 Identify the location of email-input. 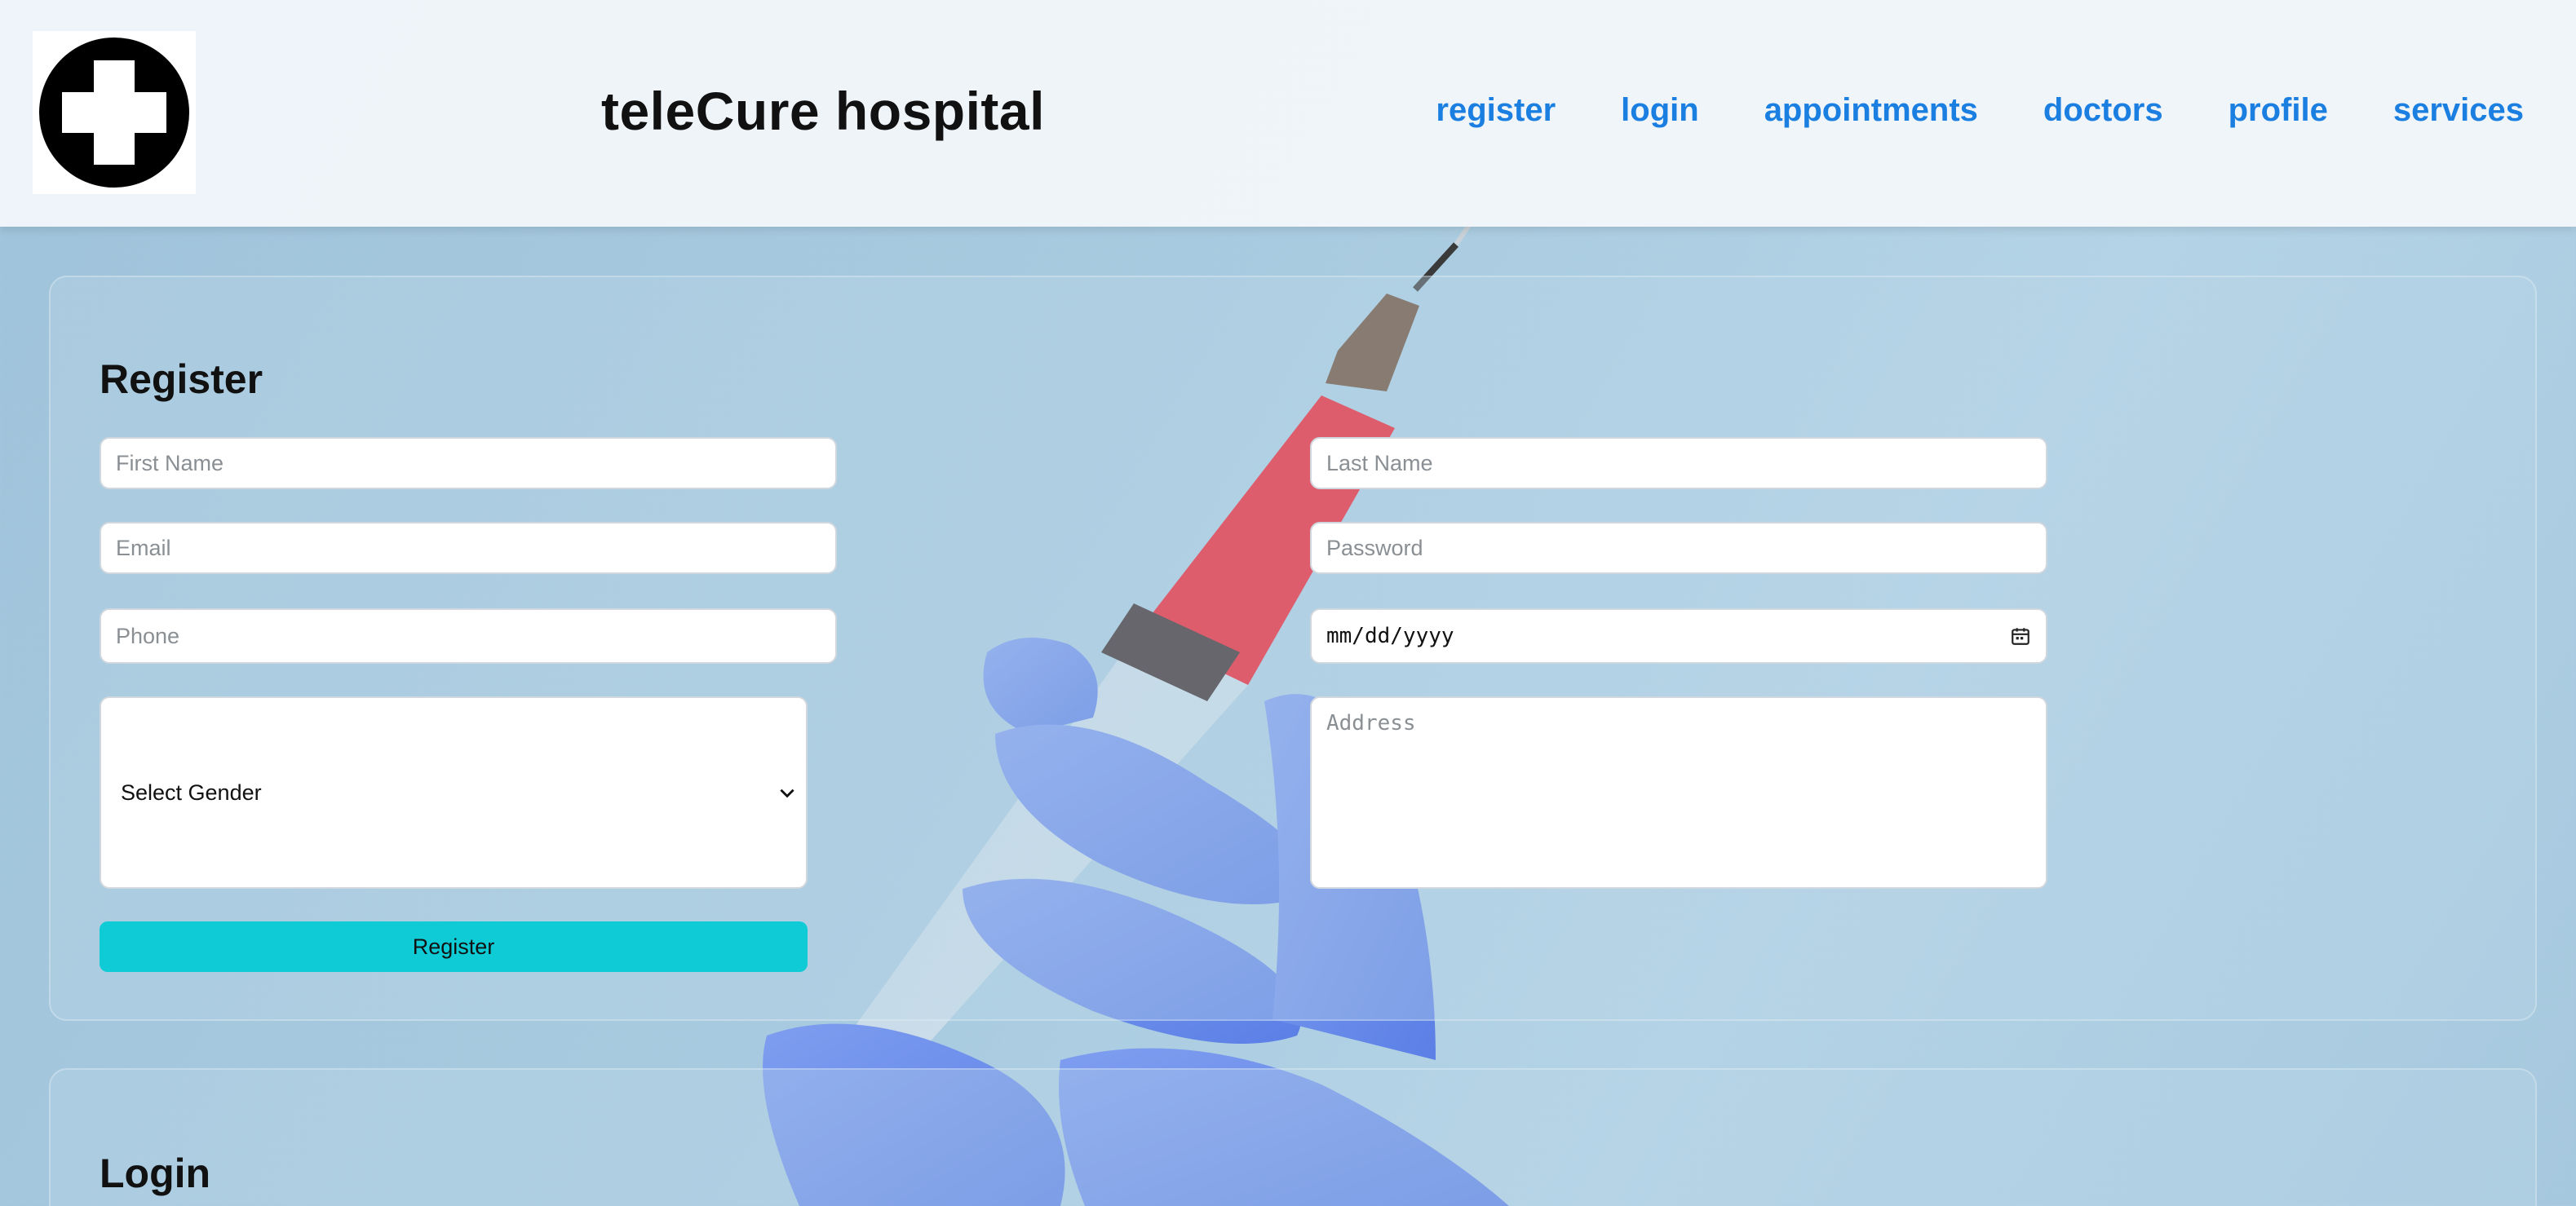
(468, 548).